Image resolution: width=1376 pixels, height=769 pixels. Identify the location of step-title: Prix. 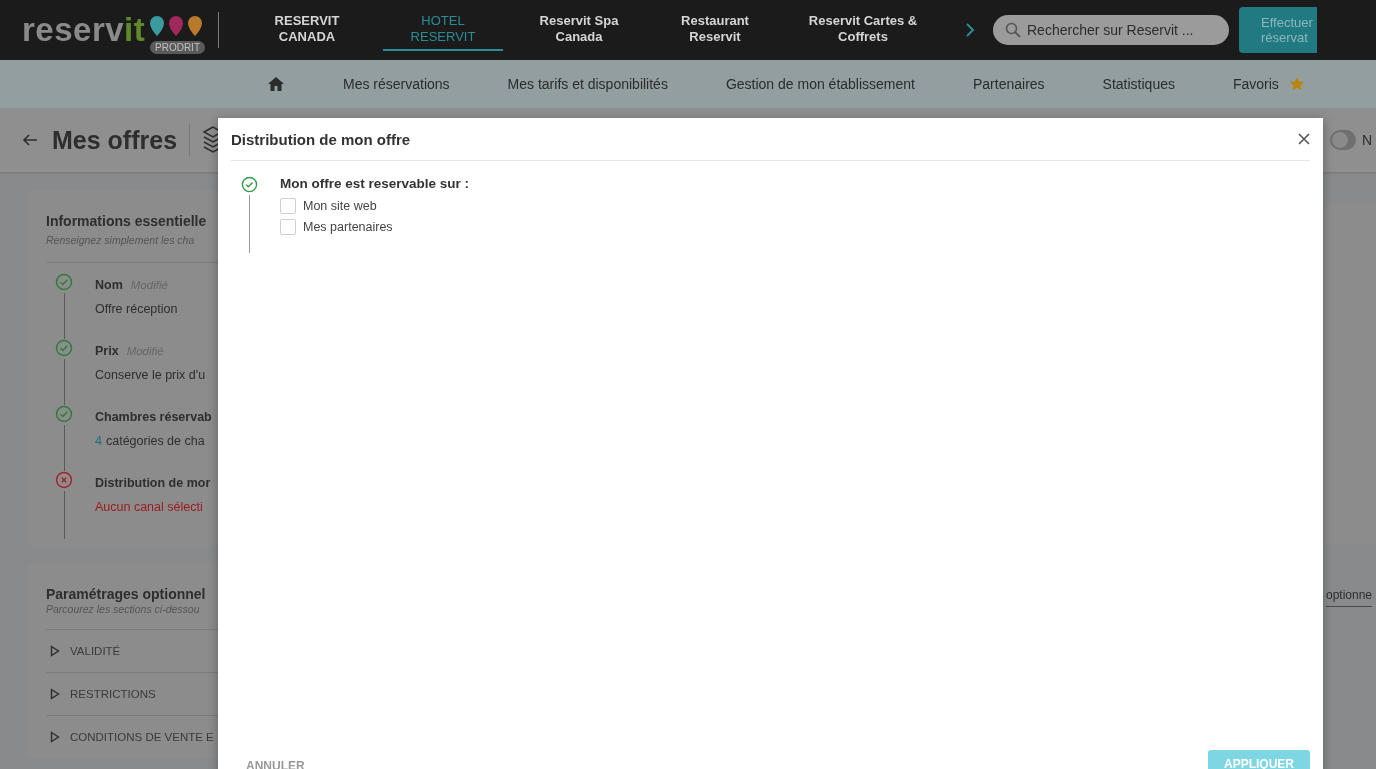
(107, 351).